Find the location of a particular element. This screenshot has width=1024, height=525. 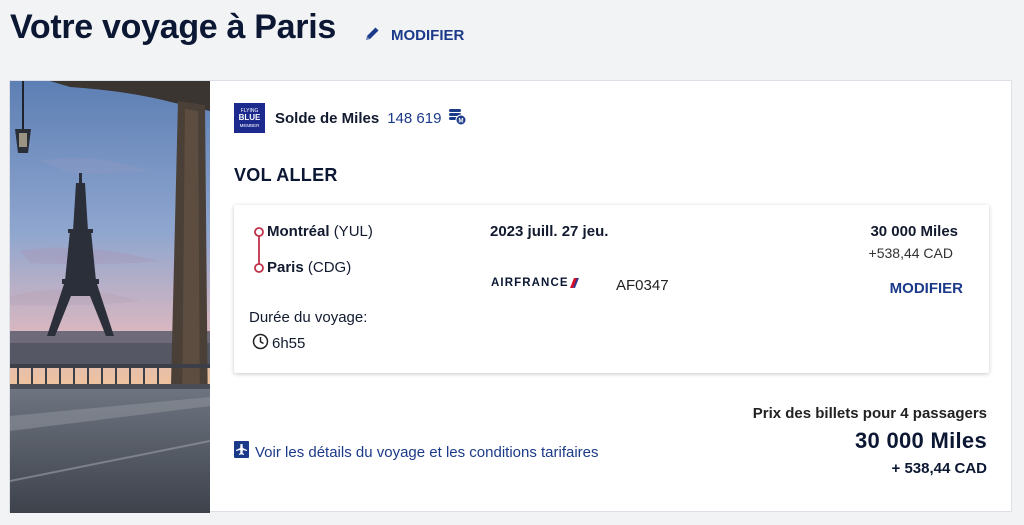

origin-city: Montréal is located at coordinates (298, 231).